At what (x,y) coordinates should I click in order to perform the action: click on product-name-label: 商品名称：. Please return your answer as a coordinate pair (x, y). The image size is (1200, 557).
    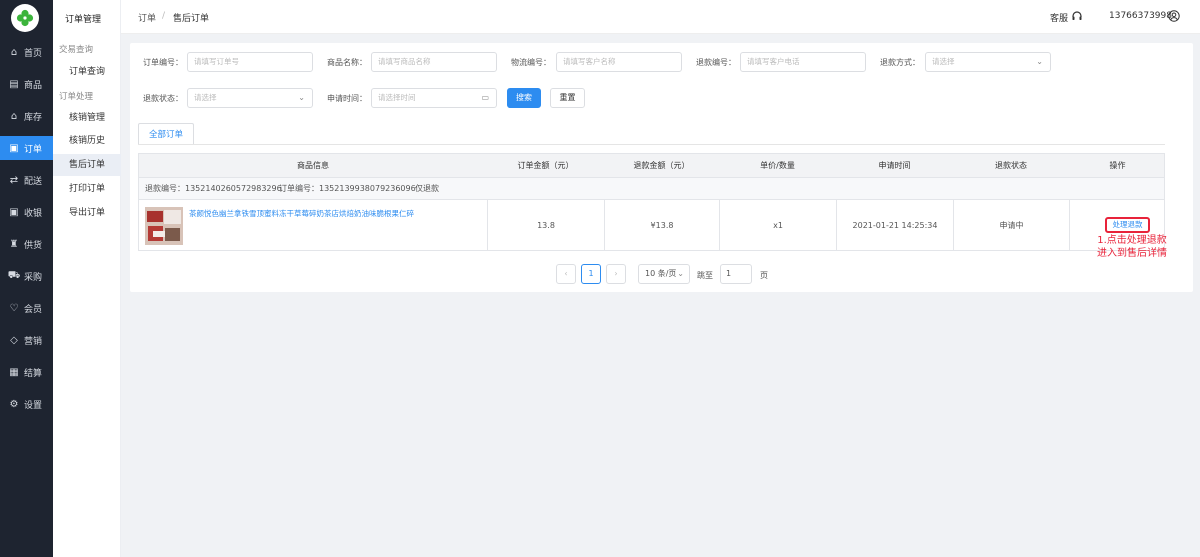
    Looking at the image, I should click on (347, 62).